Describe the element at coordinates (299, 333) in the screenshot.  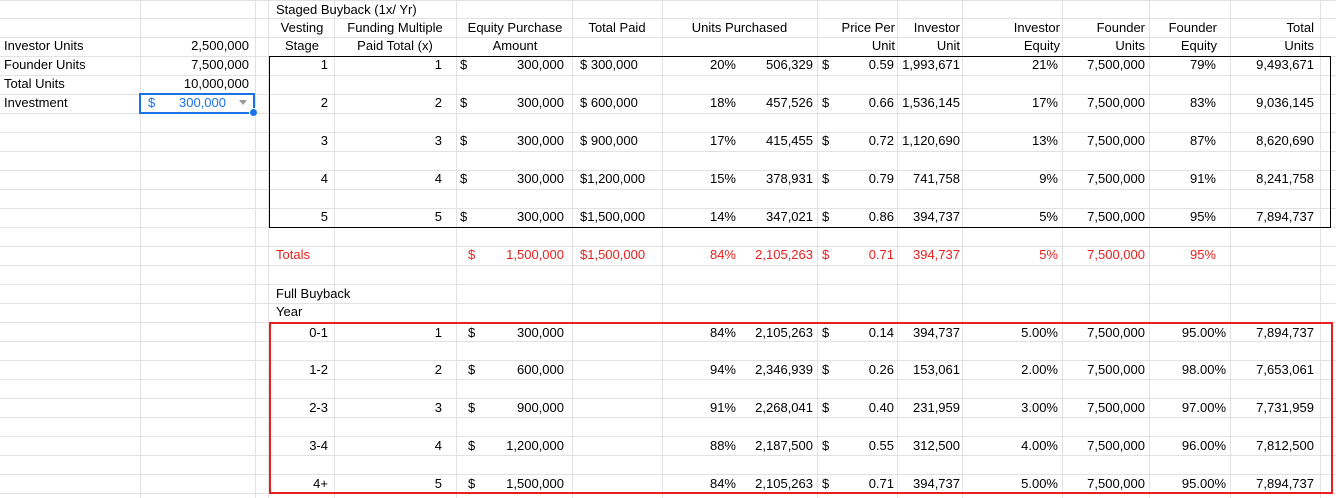
I see `full-year: 0-1` at that location.